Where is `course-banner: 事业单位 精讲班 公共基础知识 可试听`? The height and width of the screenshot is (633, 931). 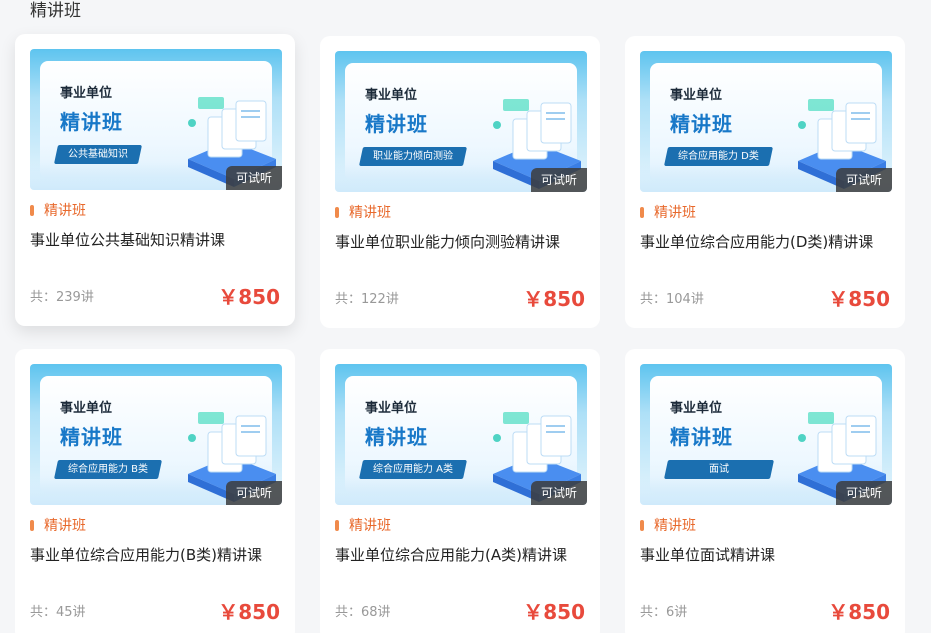
course-banner: 事业单位 精讲班 公共基础知识 可试听 is located at coordinates (156, 119).